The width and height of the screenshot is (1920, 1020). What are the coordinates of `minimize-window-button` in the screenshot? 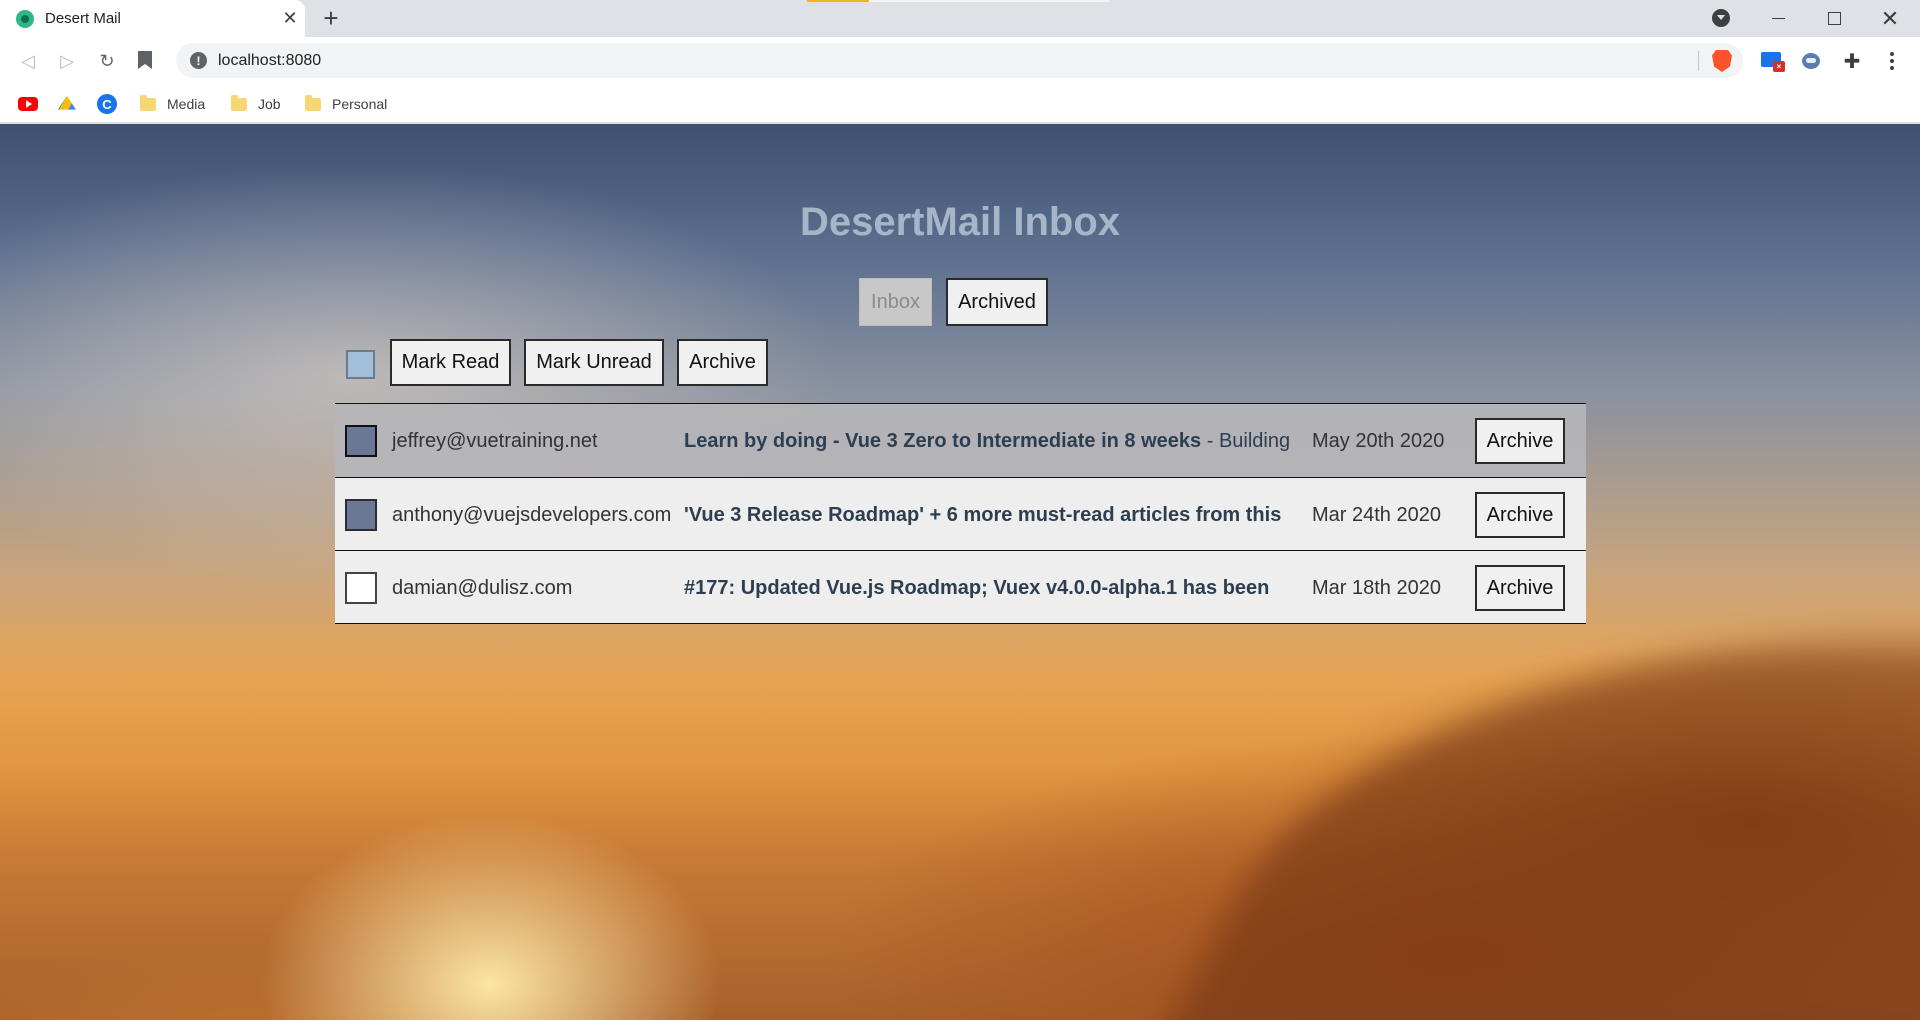 It's located at (1778, 18).